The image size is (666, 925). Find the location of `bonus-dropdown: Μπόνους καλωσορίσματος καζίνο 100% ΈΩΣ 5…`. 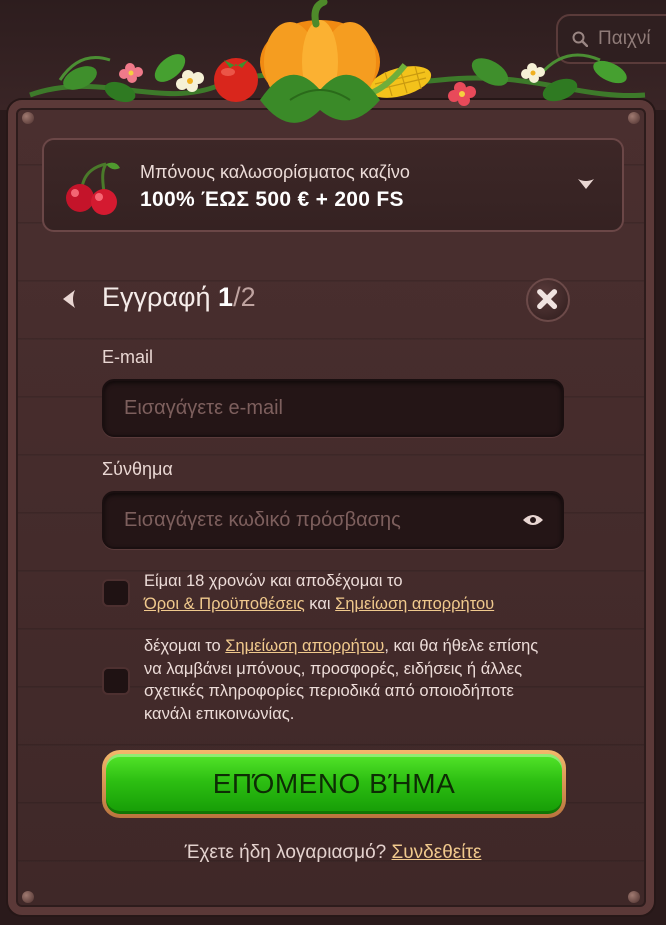

bonus-dropdown: Μπόνους καλωσορίσματος καζίνο 100% ΈΩΣ 5… is located at coordinates (333, 185).